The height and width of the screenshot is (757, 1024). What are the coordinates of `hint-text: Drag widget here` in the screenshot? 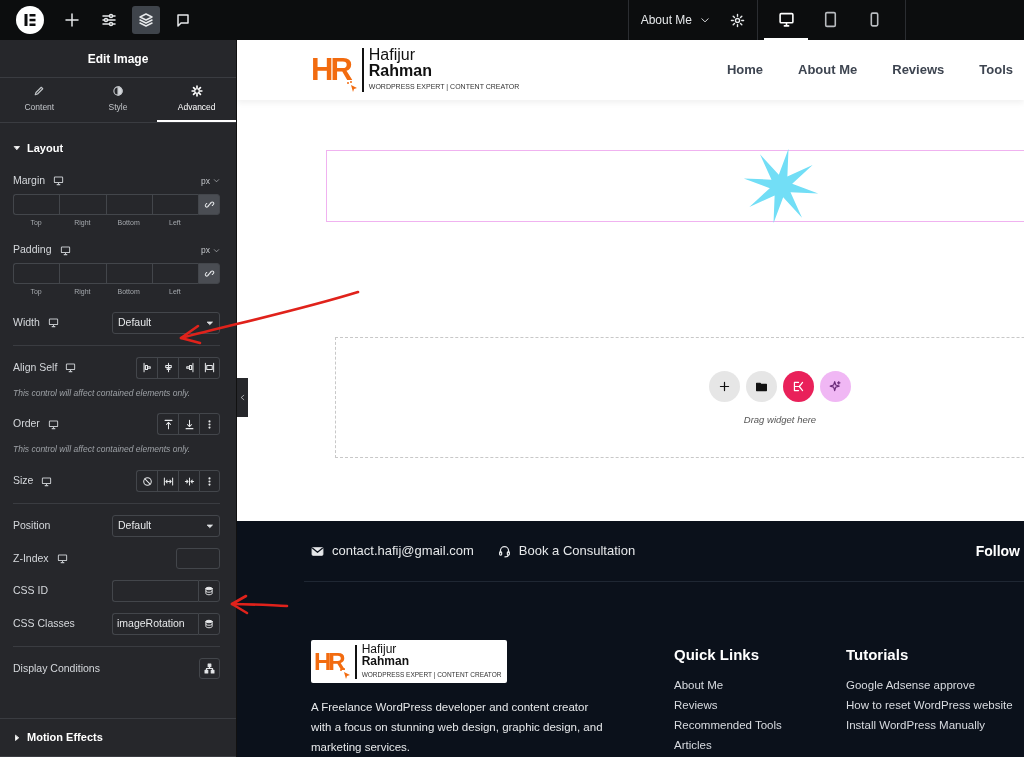 It's located at (780, 420).